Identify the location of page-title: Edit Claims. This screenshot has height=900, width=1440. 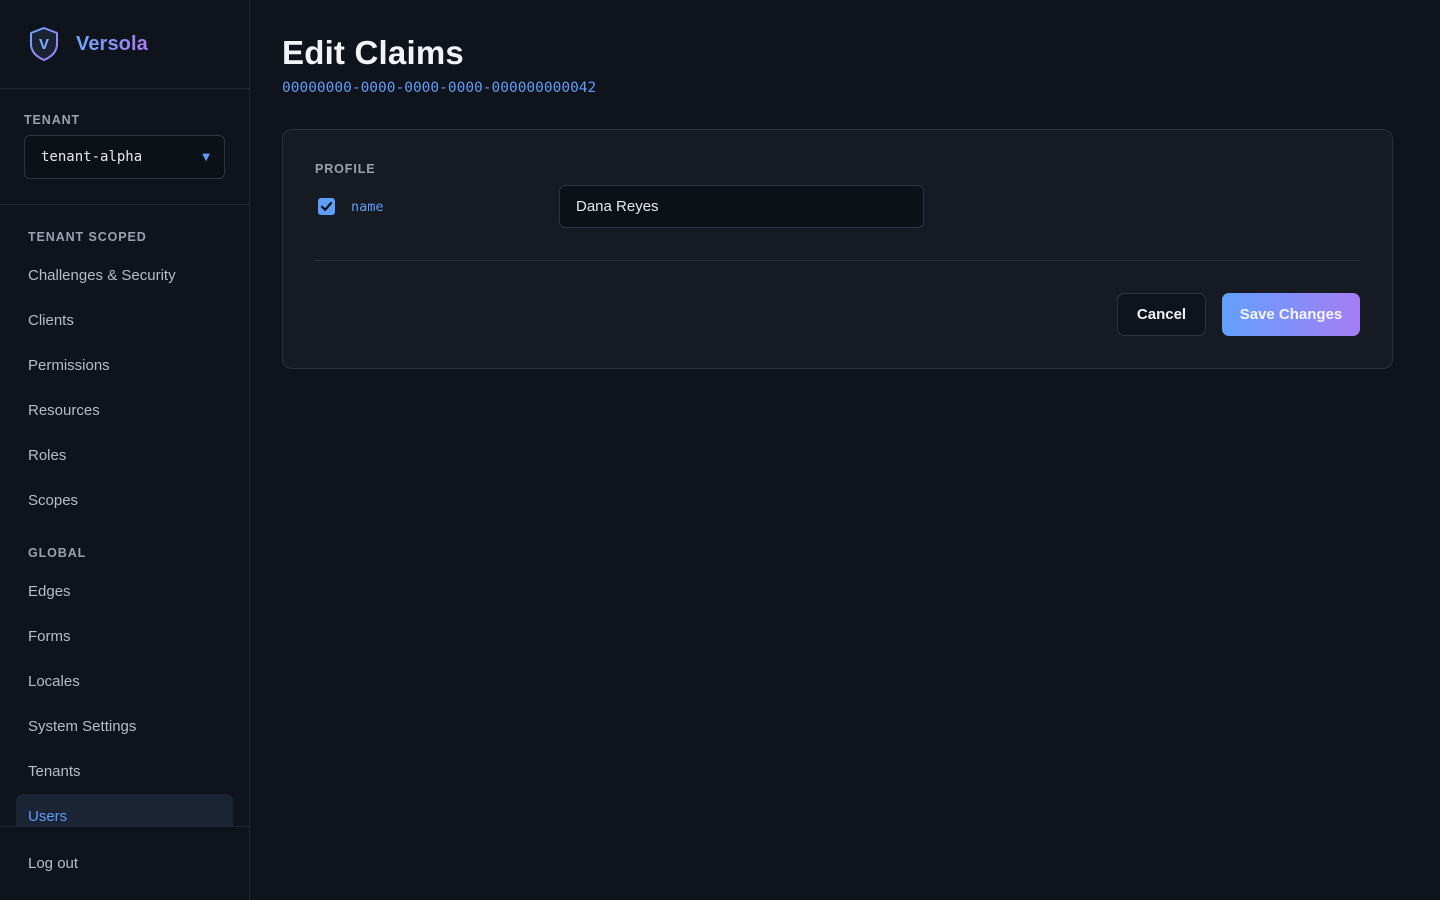
(373, 52).